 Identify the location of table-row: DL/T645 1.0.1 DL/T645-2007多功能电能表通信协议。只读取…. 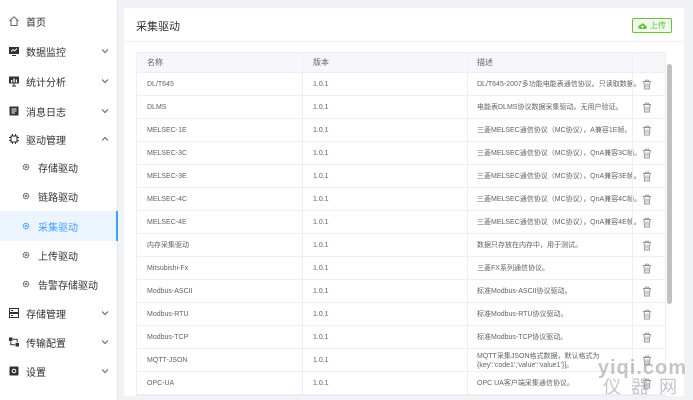
(401, 84).